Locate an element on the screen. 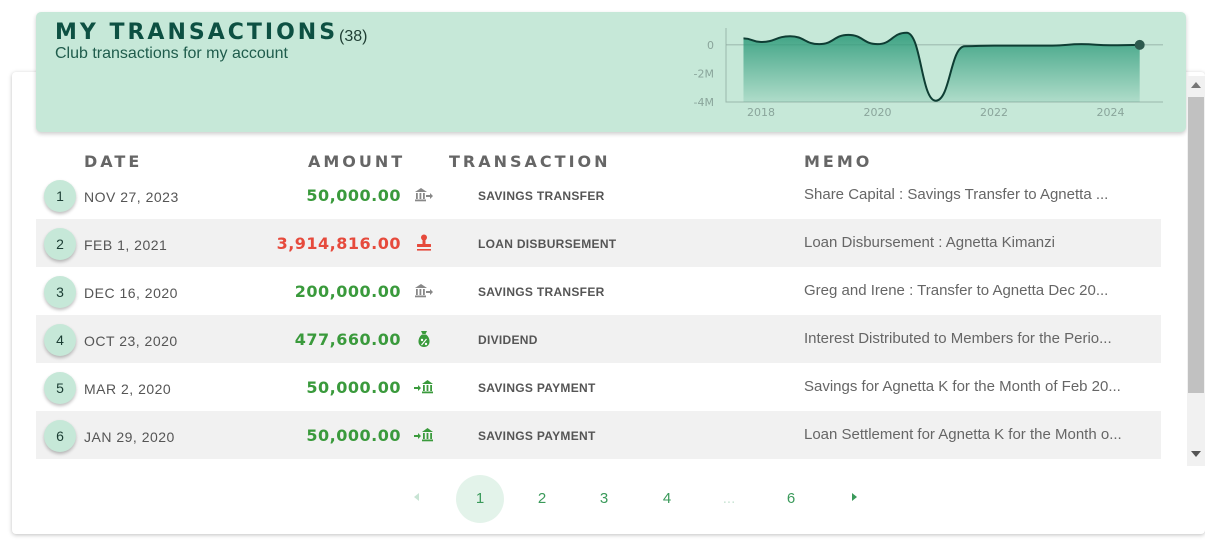 Image resolution: width=1205 pixels, height=540 pixels. scroll-thumb is located at coordinates (1196, 245).